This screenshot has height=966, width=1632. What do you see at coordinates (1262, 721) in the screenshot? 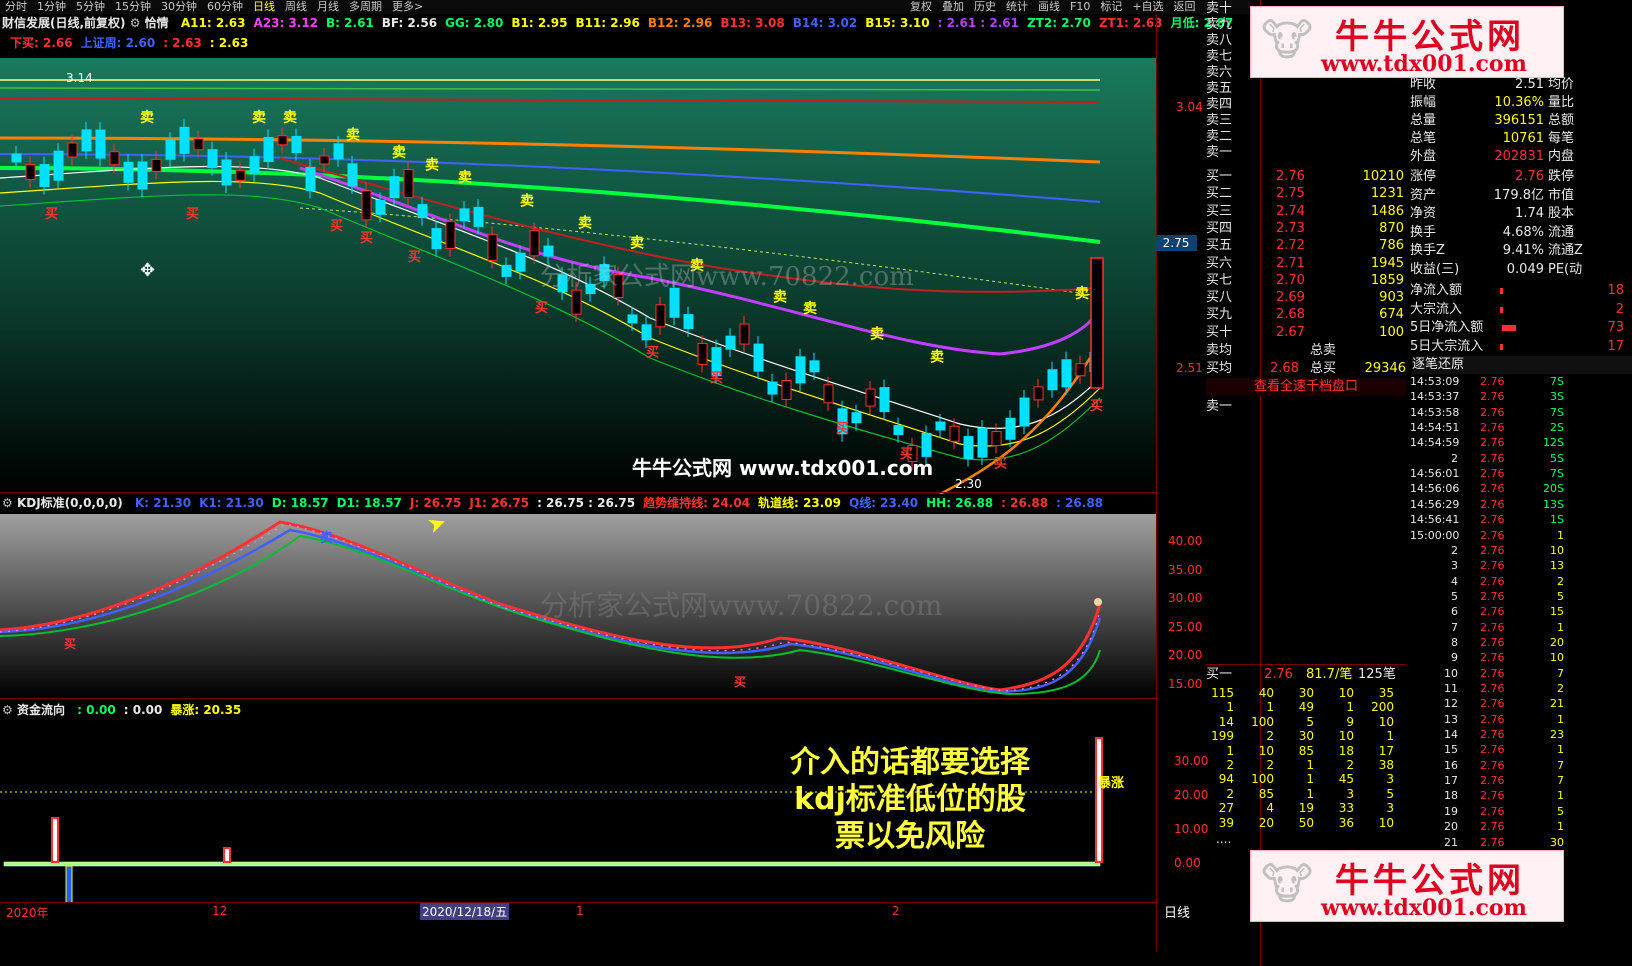
I see `queue-cell: 100` at bounding box center [1262, 721].